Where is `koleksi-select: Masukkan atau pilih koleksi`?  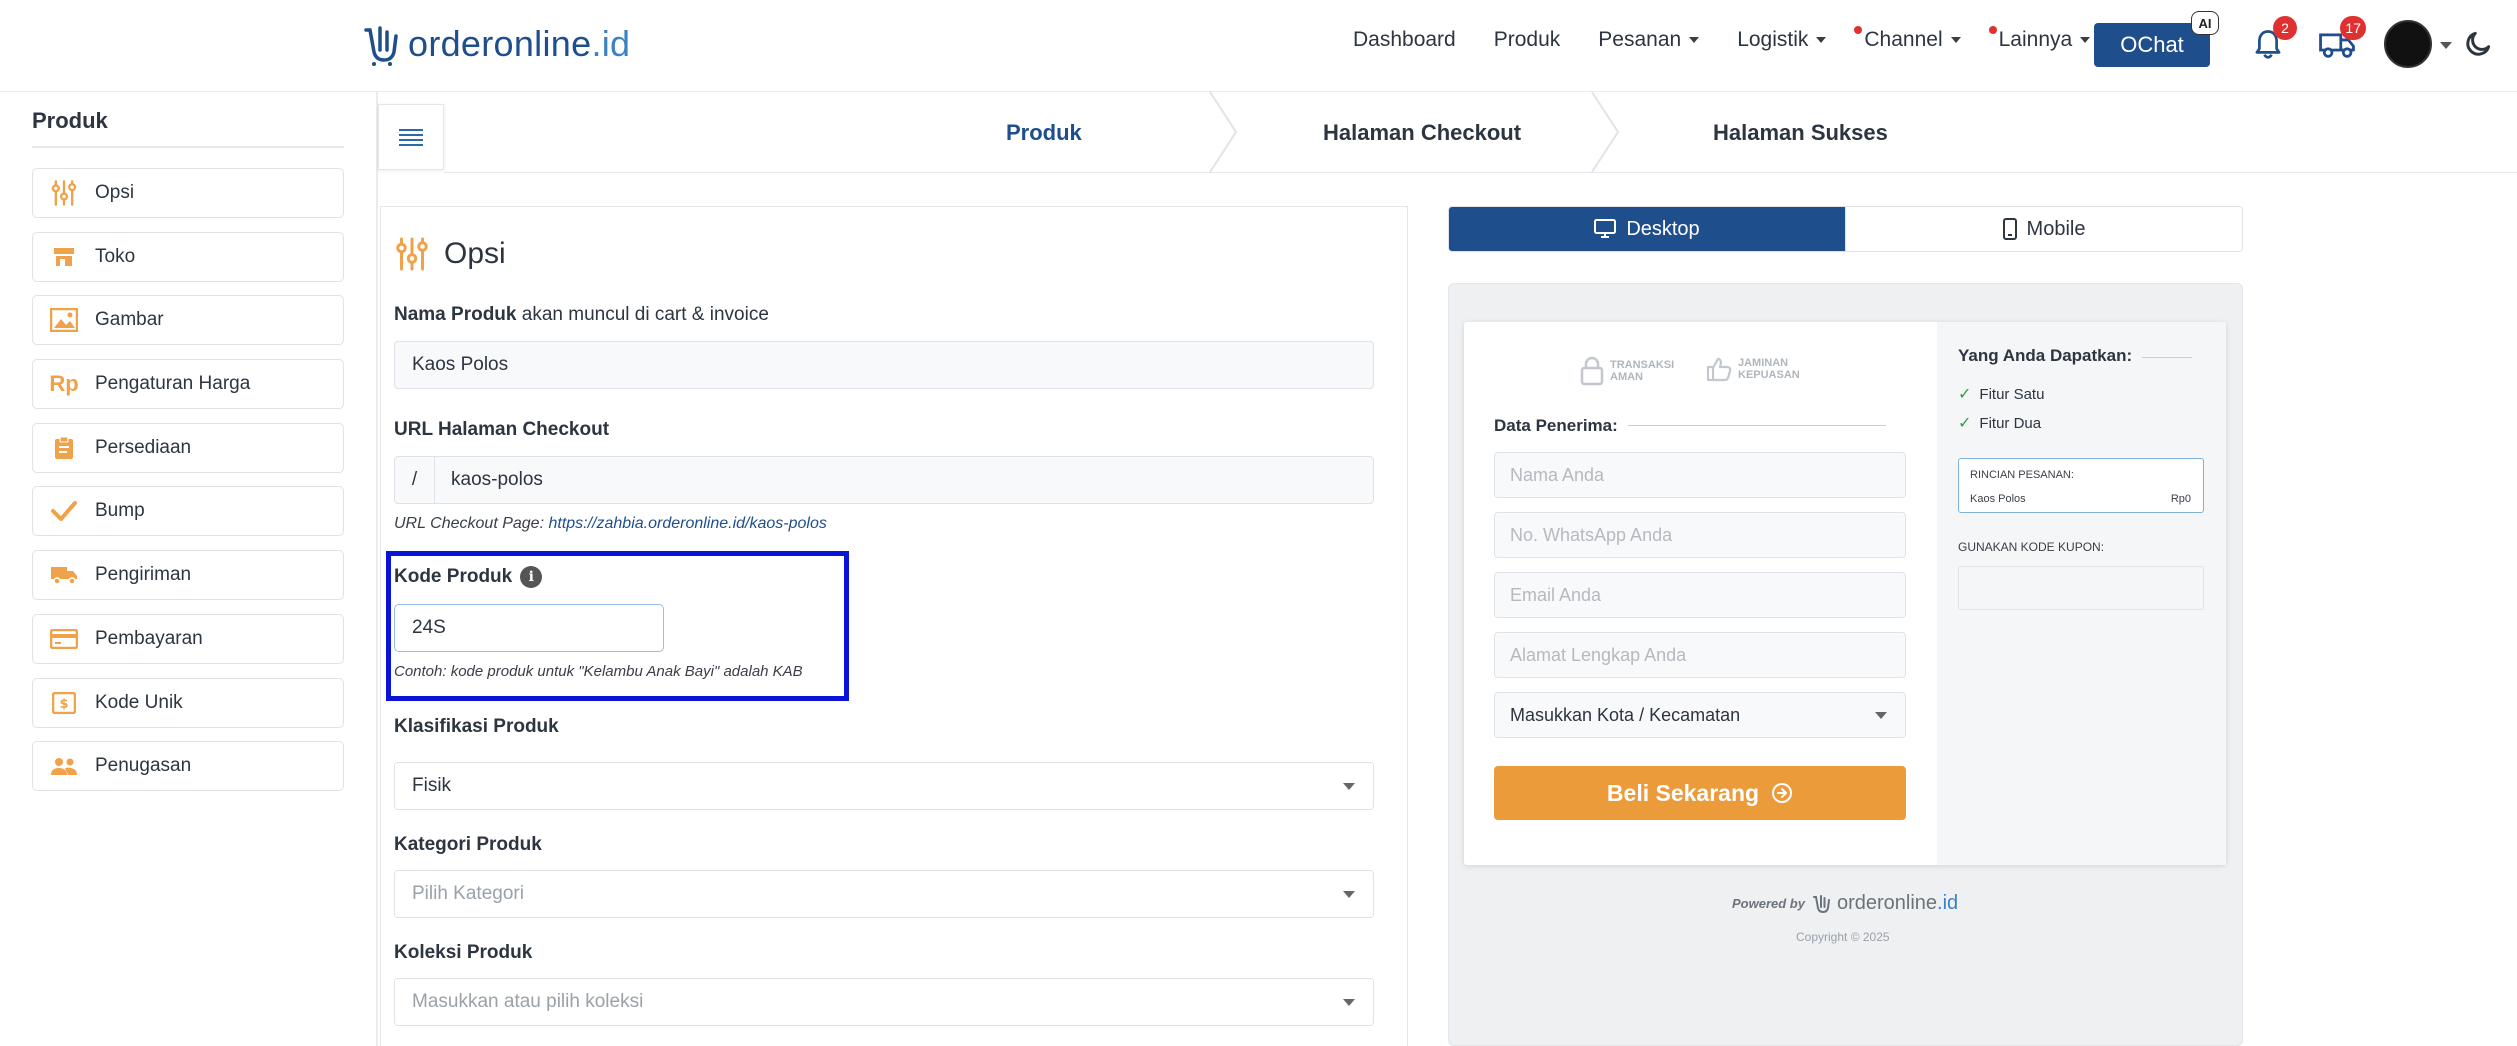 koleksi-select: Masukkan atau pilih koleksi is located at coordinates (884, 1002).